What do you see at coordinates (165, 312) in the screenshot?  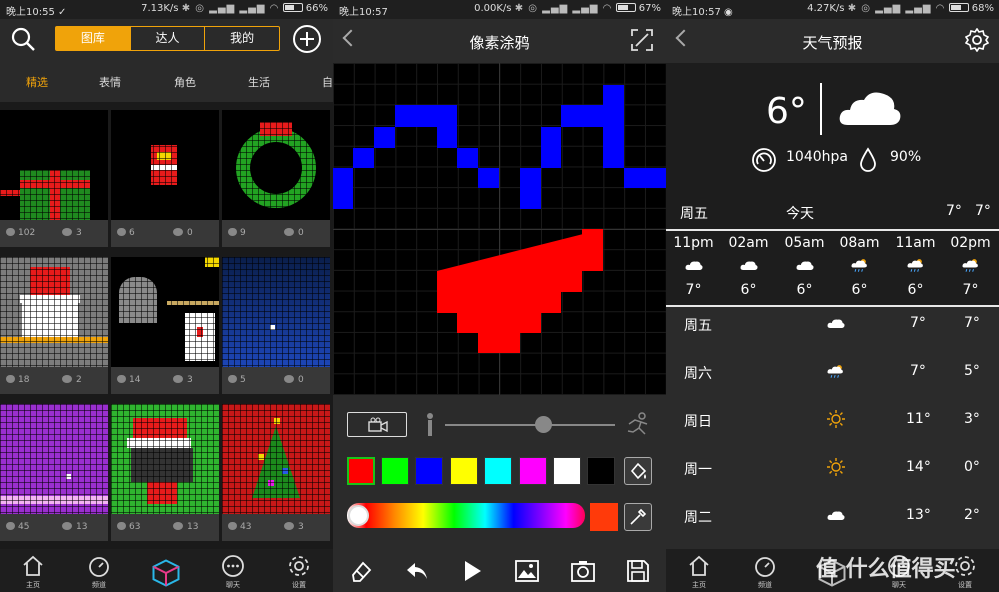 I see `ghost-artwork` at bounding box center [165, 312].